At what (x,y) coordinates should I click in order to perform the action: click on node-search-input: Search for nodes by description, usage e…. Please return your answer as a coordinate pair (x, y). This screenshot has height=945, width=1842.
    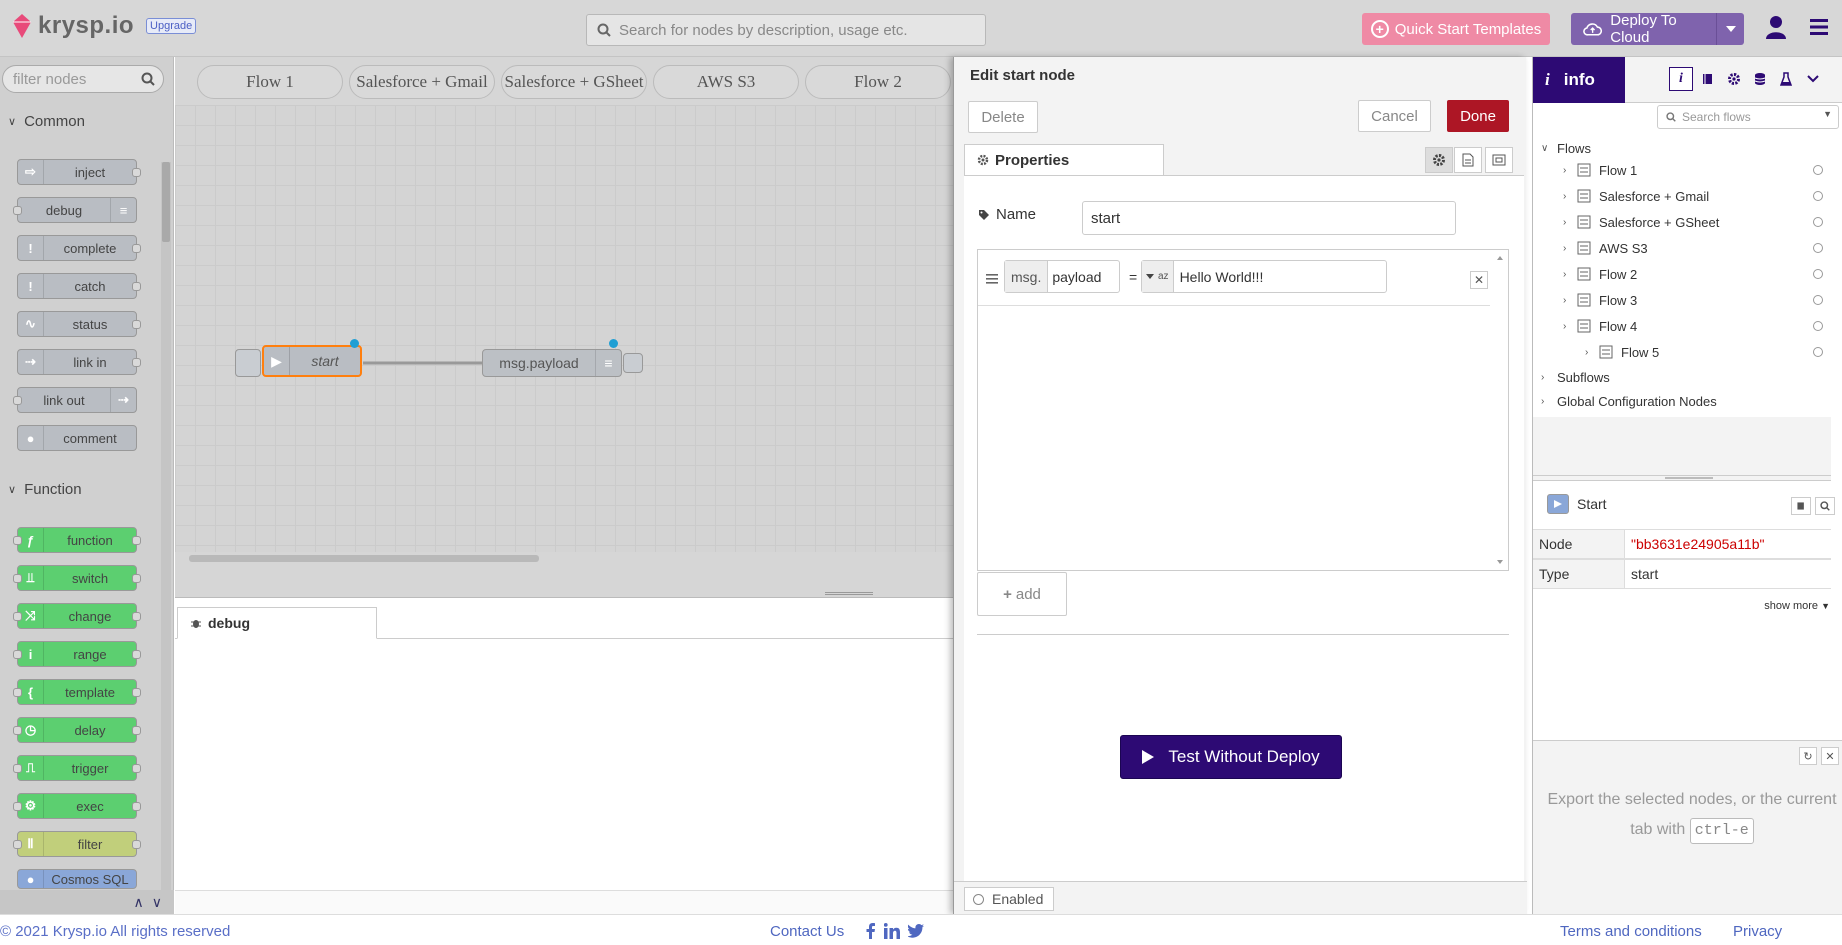
    Looking at the image, I should click on (786, 30).